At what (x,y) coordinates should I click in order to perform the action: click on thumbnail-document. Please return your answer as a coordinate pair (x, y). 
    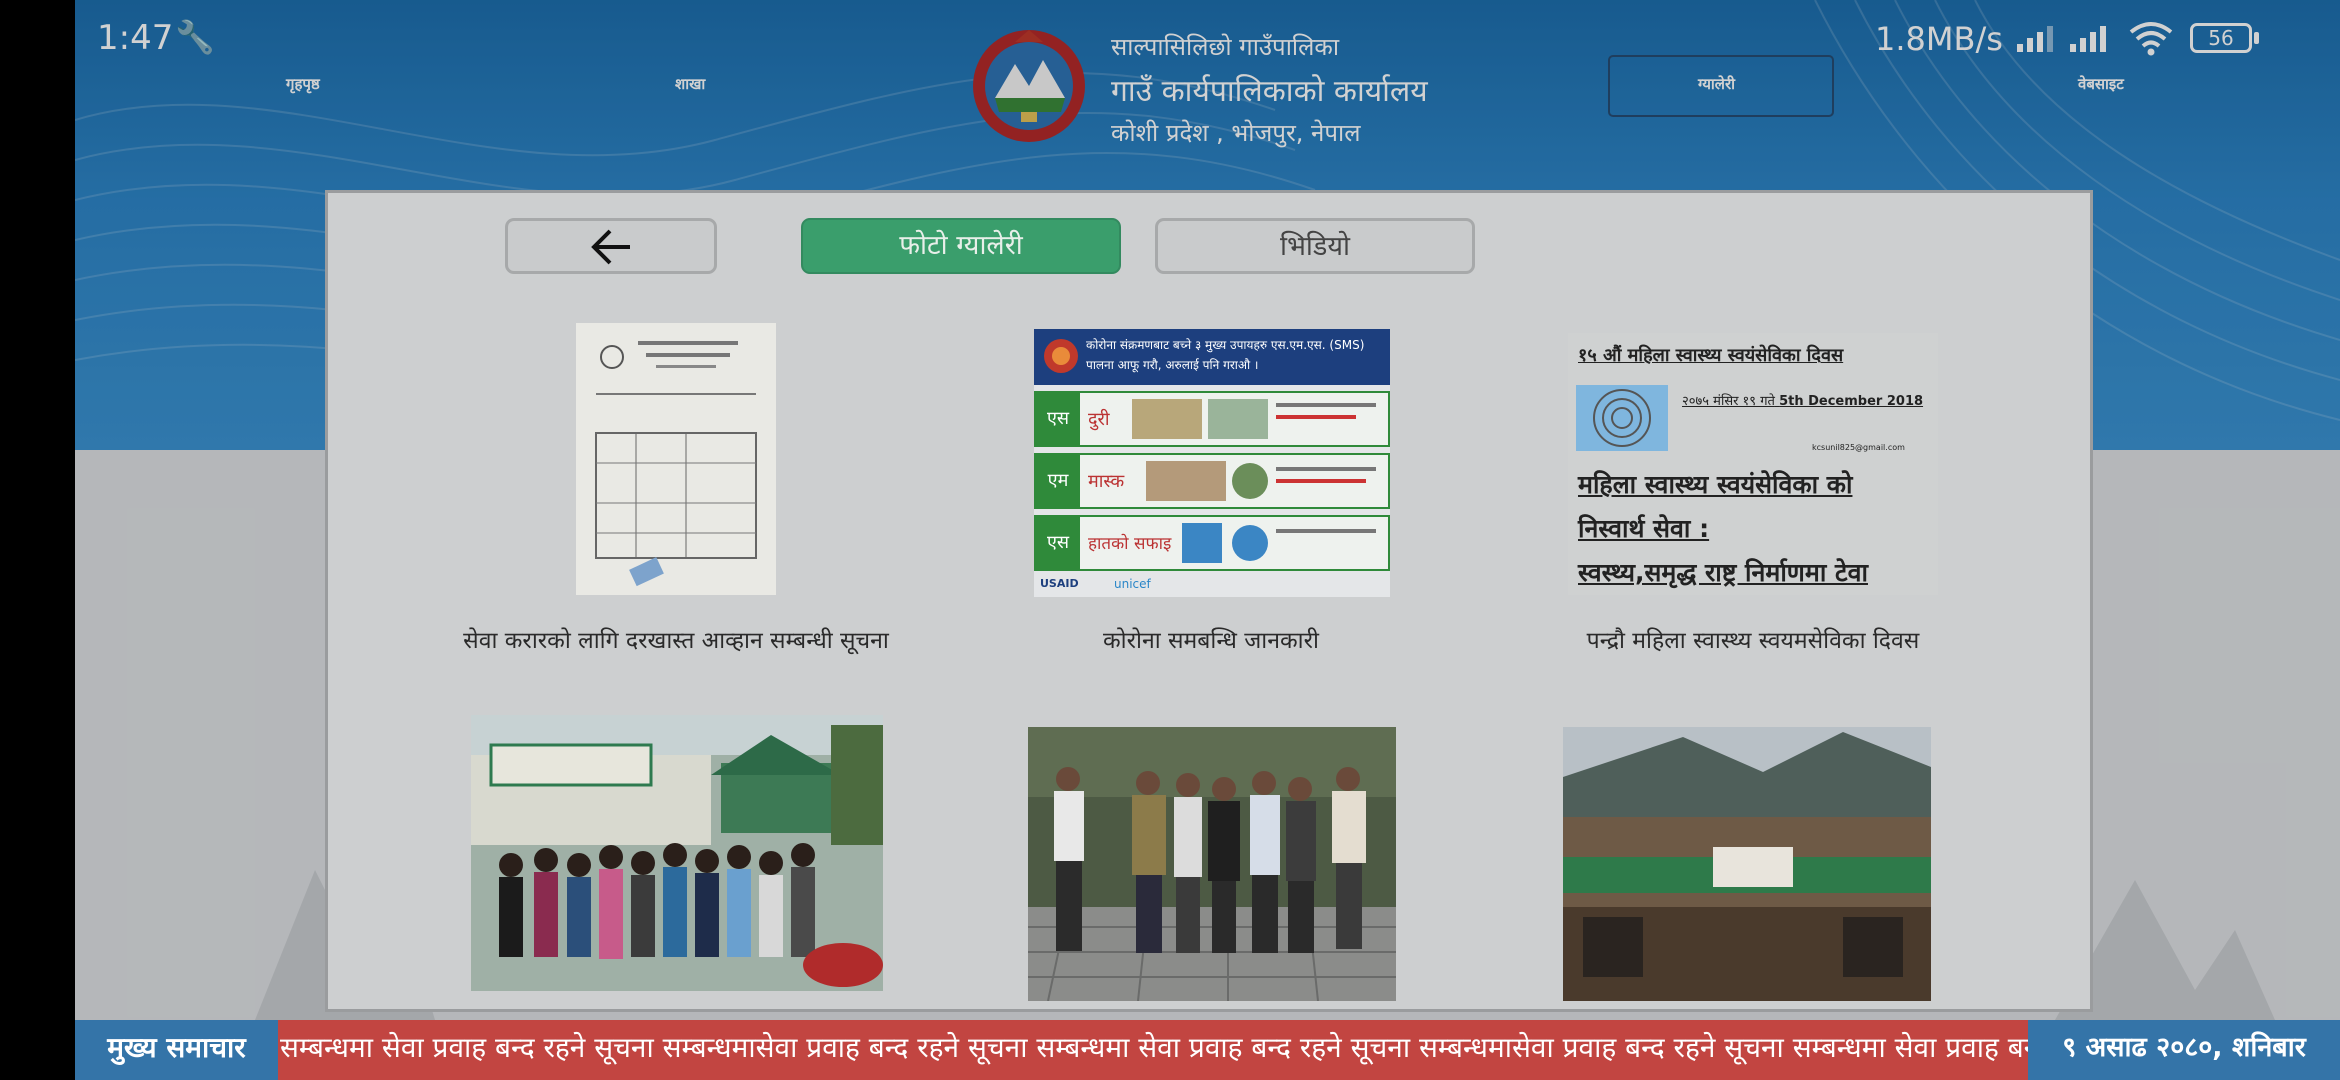
    Looking at the image, I should click on (676, 459).